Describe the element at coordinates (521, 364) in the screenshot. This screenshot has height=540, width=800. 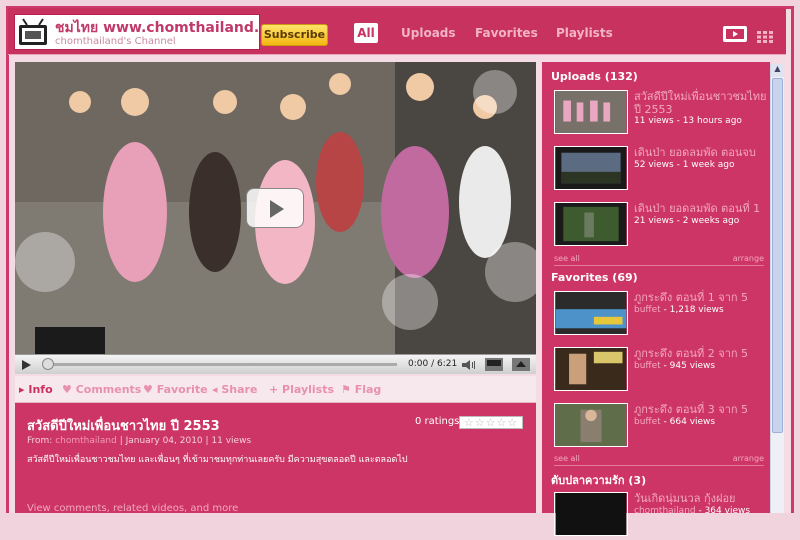
I see `popout-icon` at that location.